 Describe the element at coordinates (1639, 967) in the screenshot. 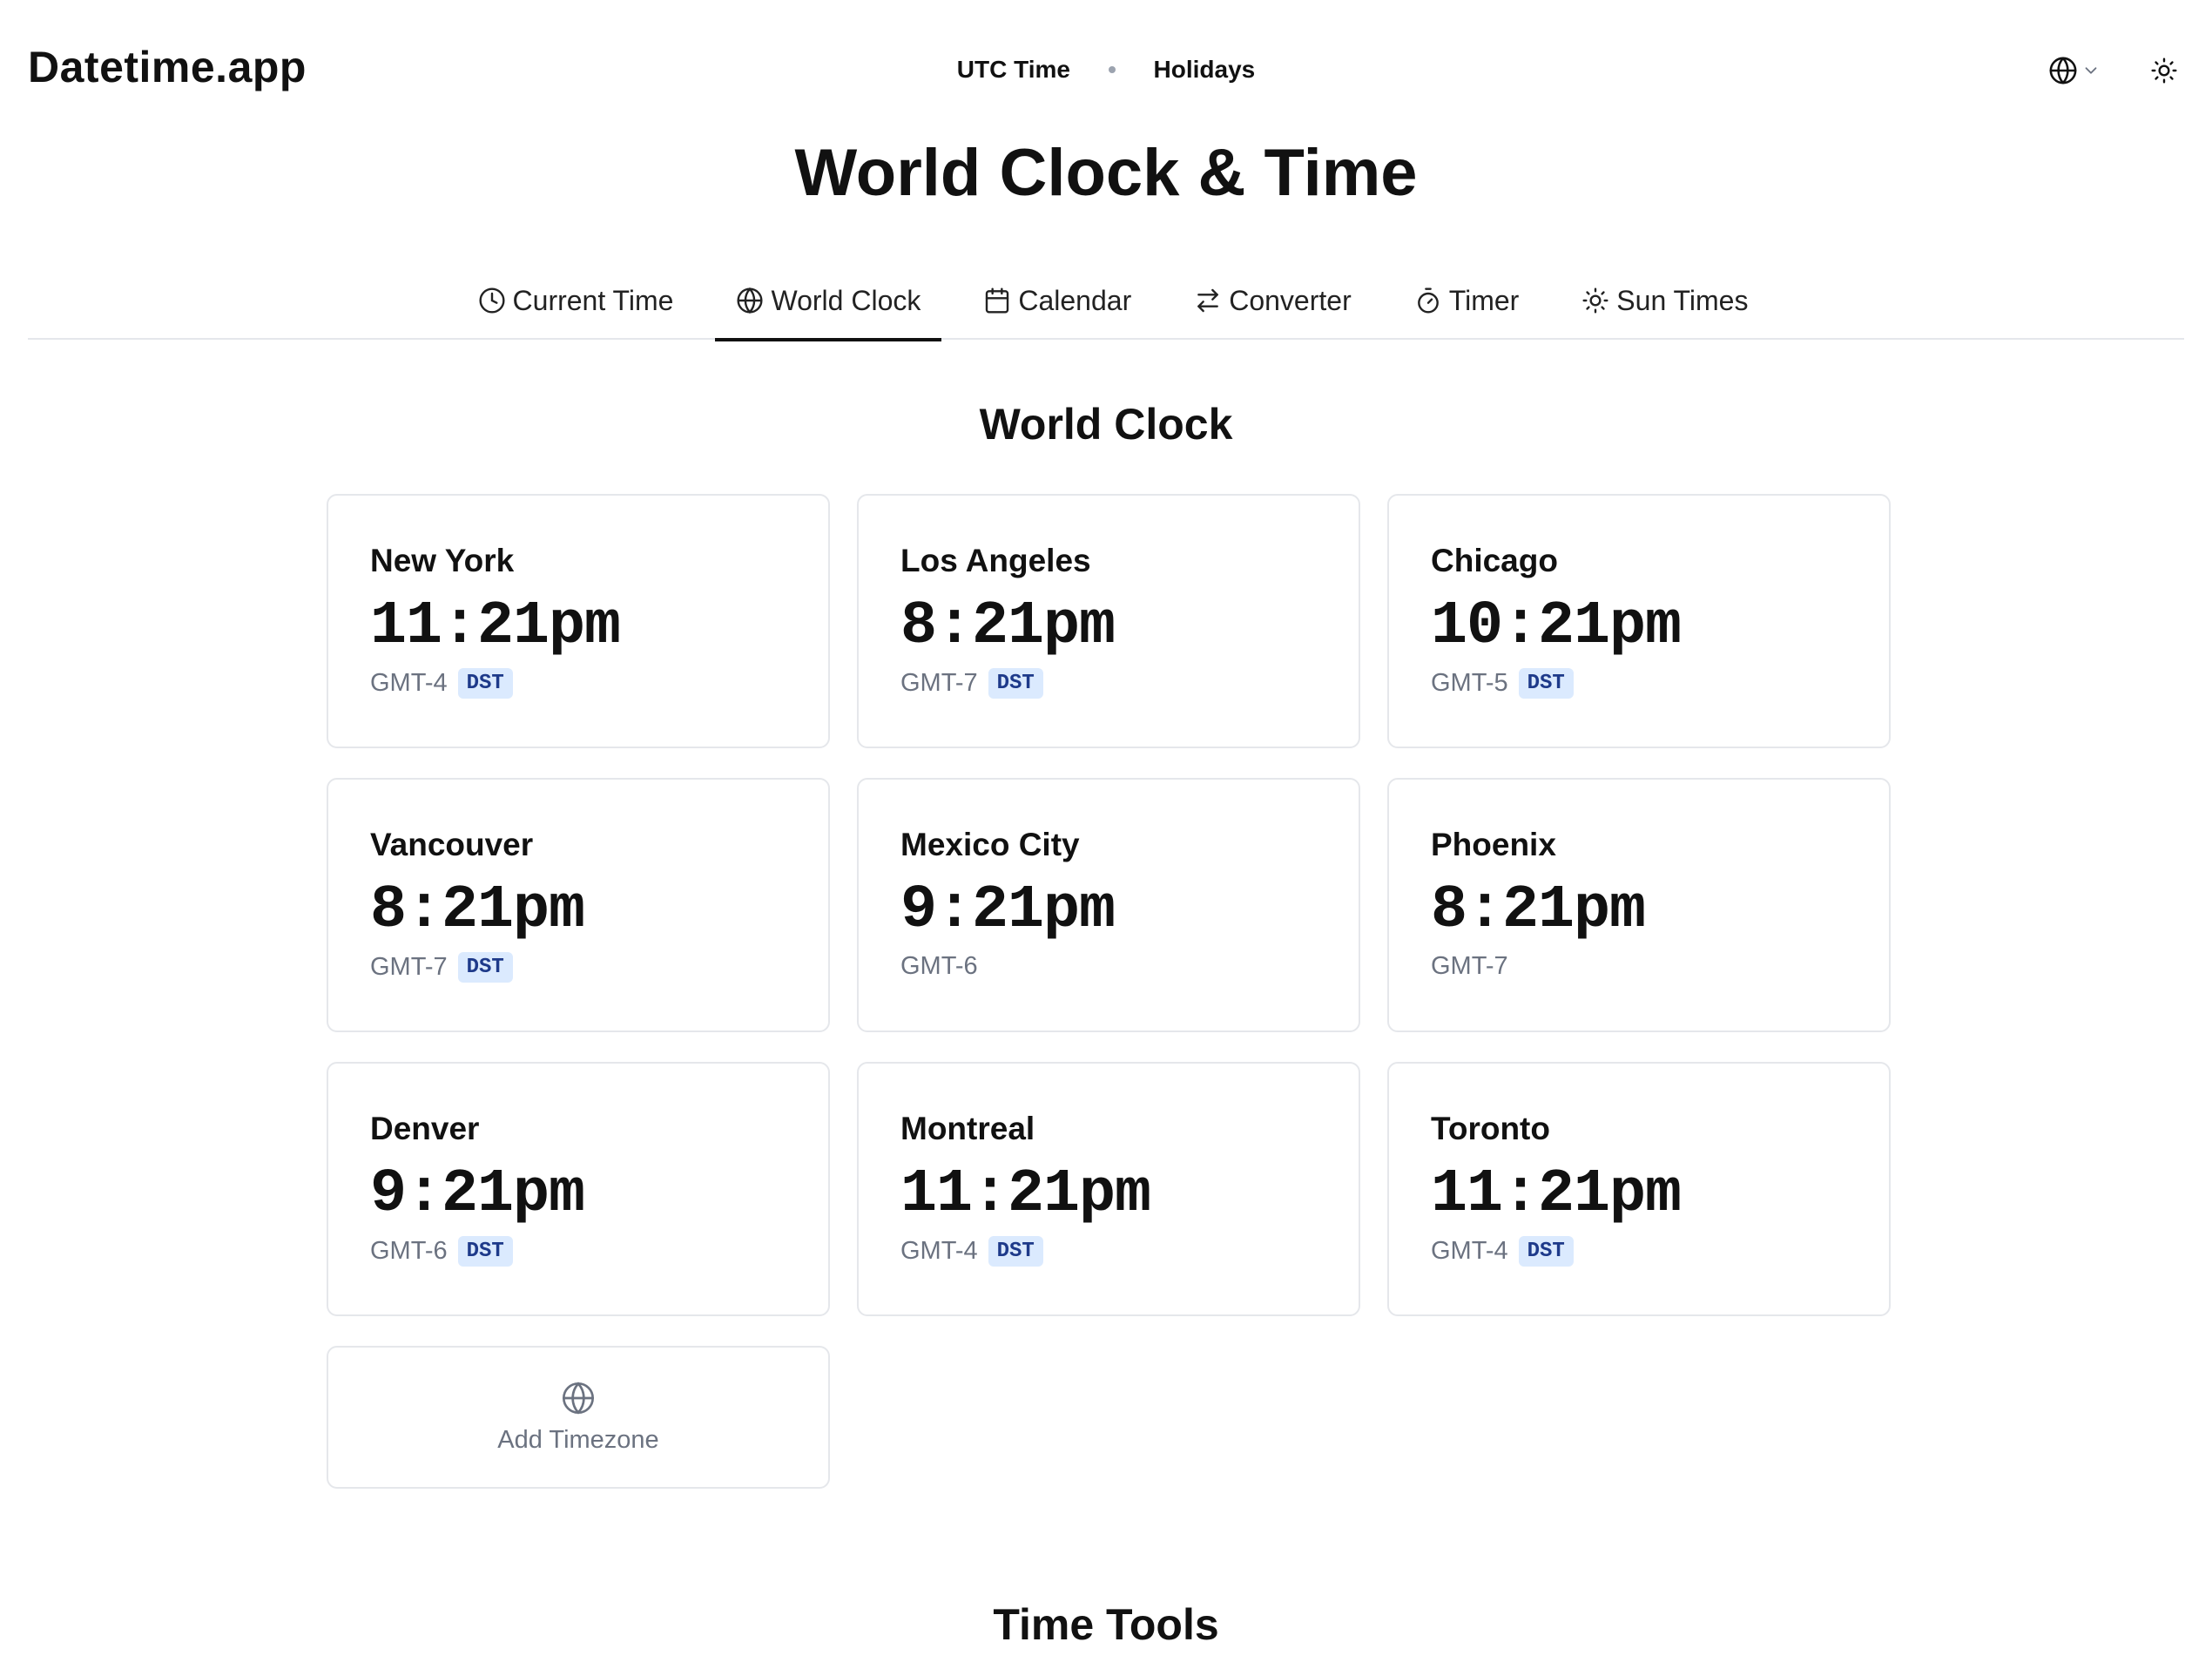

I see `clock-meta: GMT-7` at that location.